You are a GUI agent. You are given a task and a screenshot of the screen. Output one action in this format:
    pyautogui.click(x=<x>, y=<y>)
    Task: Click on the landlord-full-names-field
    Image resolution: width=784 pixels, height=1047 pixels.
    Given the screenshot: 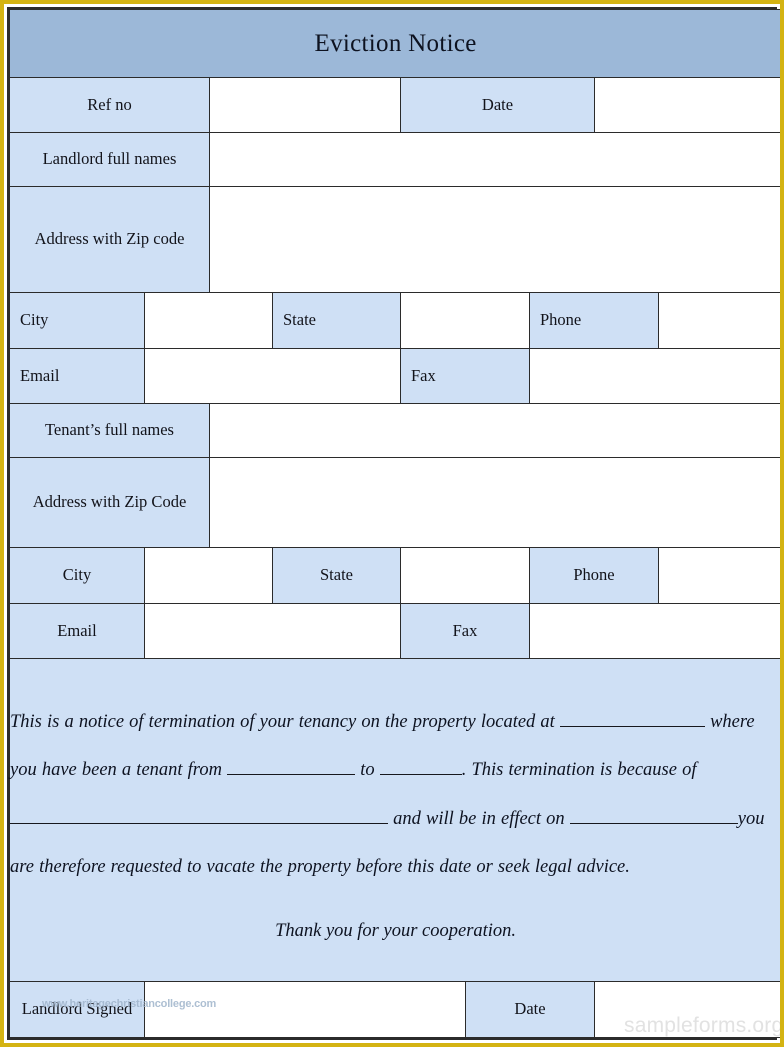 What is the action you would take?
    pyautogui.click(x=494, y=159)
    